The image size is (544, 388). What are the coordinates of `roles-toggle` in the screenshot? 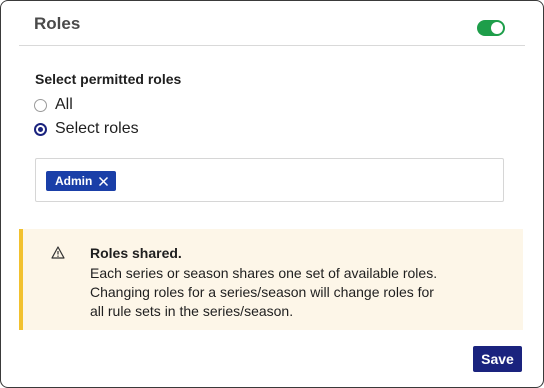 It's located at (491, 28).